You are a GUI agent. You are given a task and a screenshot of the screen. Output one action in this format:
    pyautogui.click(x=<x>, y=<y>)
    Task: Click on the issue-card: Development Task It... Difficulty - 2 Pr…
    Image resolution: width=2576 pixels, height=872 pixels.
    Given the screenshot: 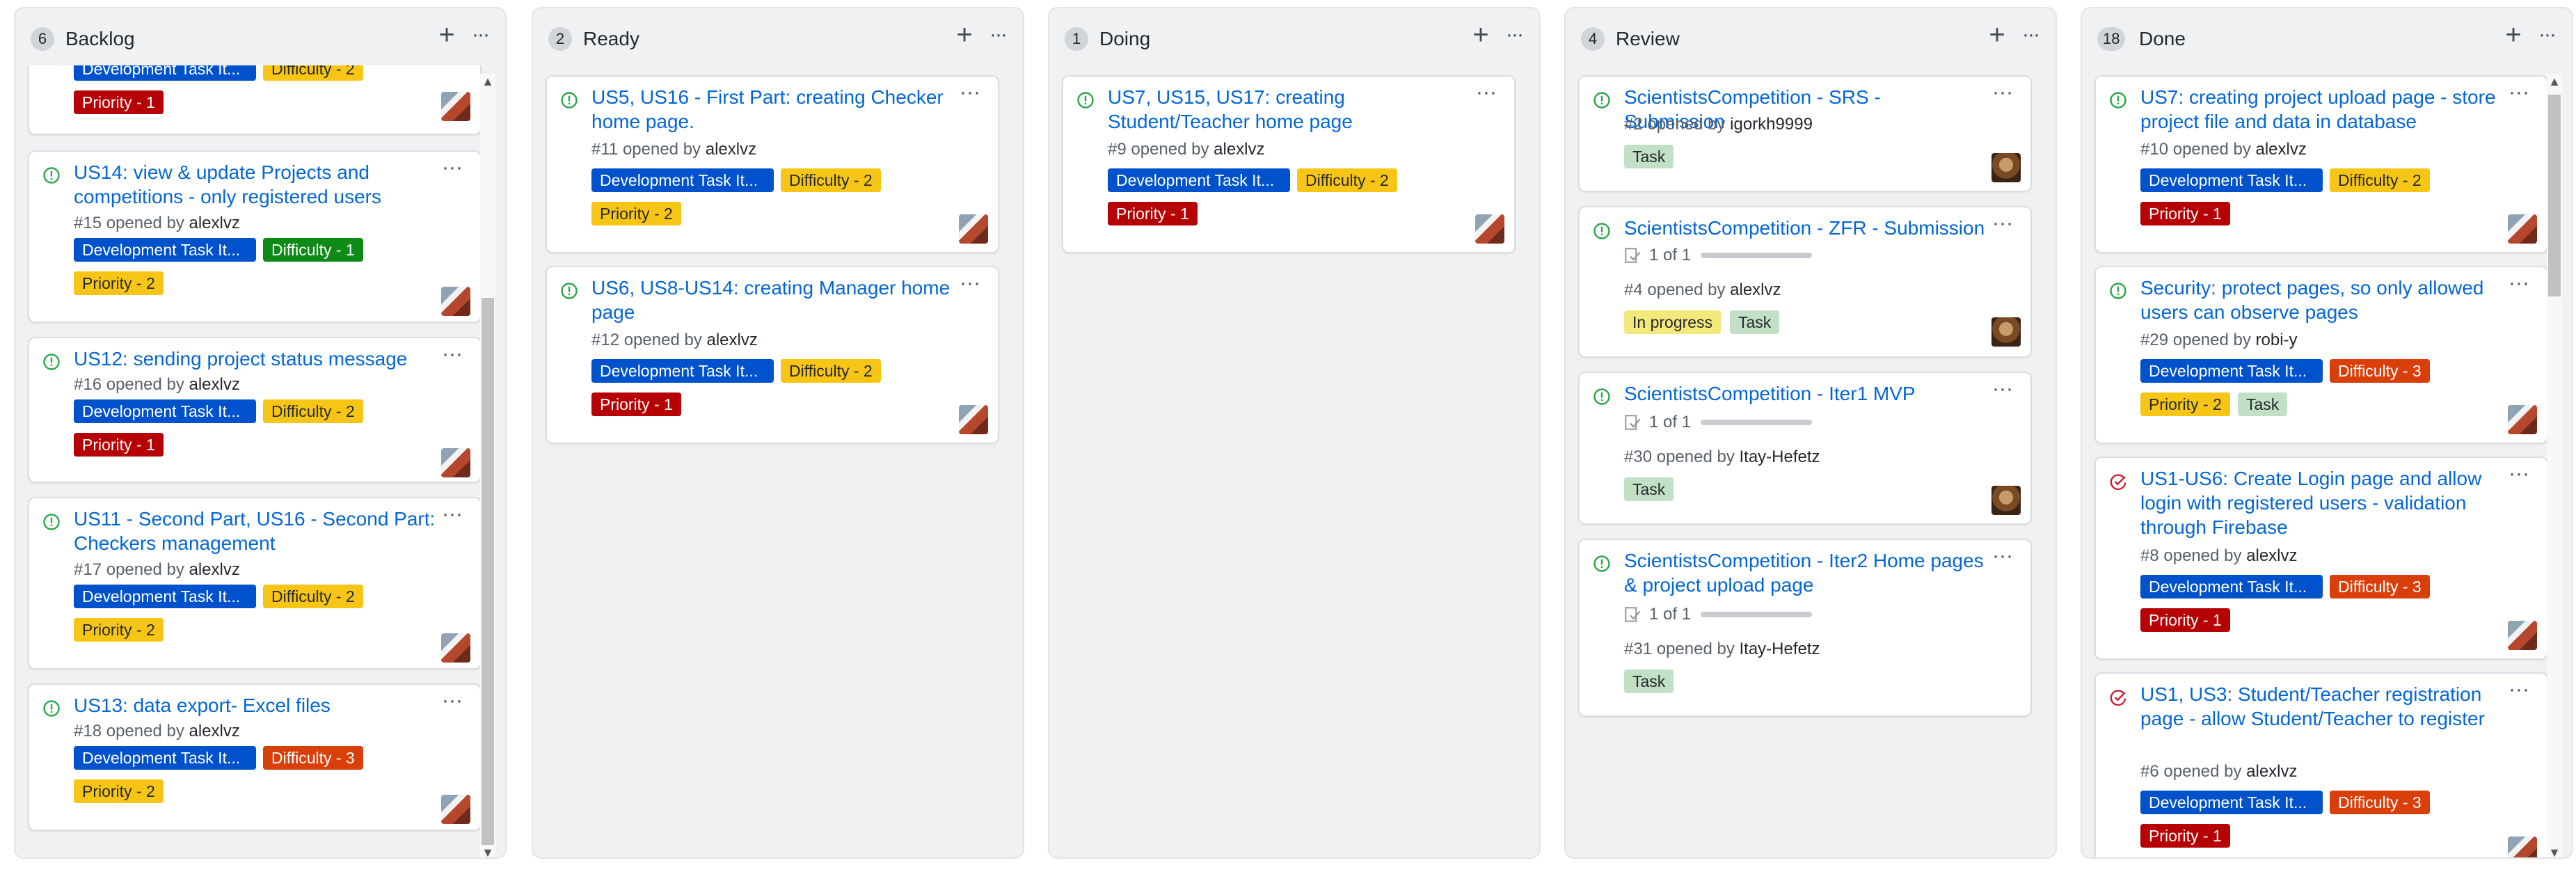 What is the action you would take?
    pyautogui.click(x=255, y=100)
    